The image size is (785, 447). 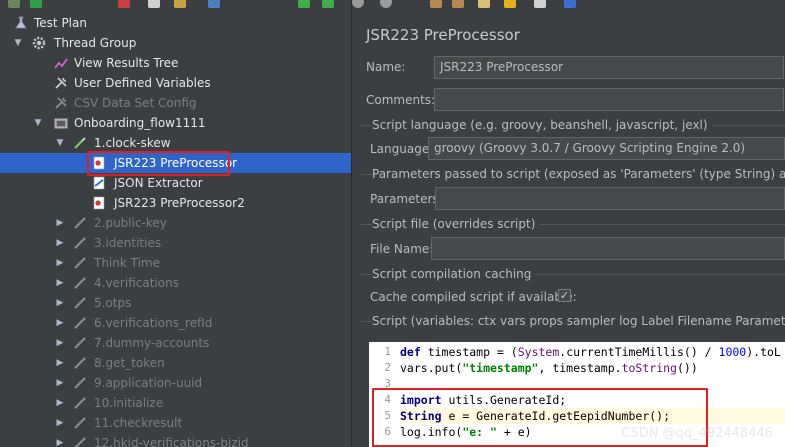 I want to click on tree-item-hkid-verifications-bizid: ▶ 12.hkid-verifications-bizid, so click(x=175, y=440).